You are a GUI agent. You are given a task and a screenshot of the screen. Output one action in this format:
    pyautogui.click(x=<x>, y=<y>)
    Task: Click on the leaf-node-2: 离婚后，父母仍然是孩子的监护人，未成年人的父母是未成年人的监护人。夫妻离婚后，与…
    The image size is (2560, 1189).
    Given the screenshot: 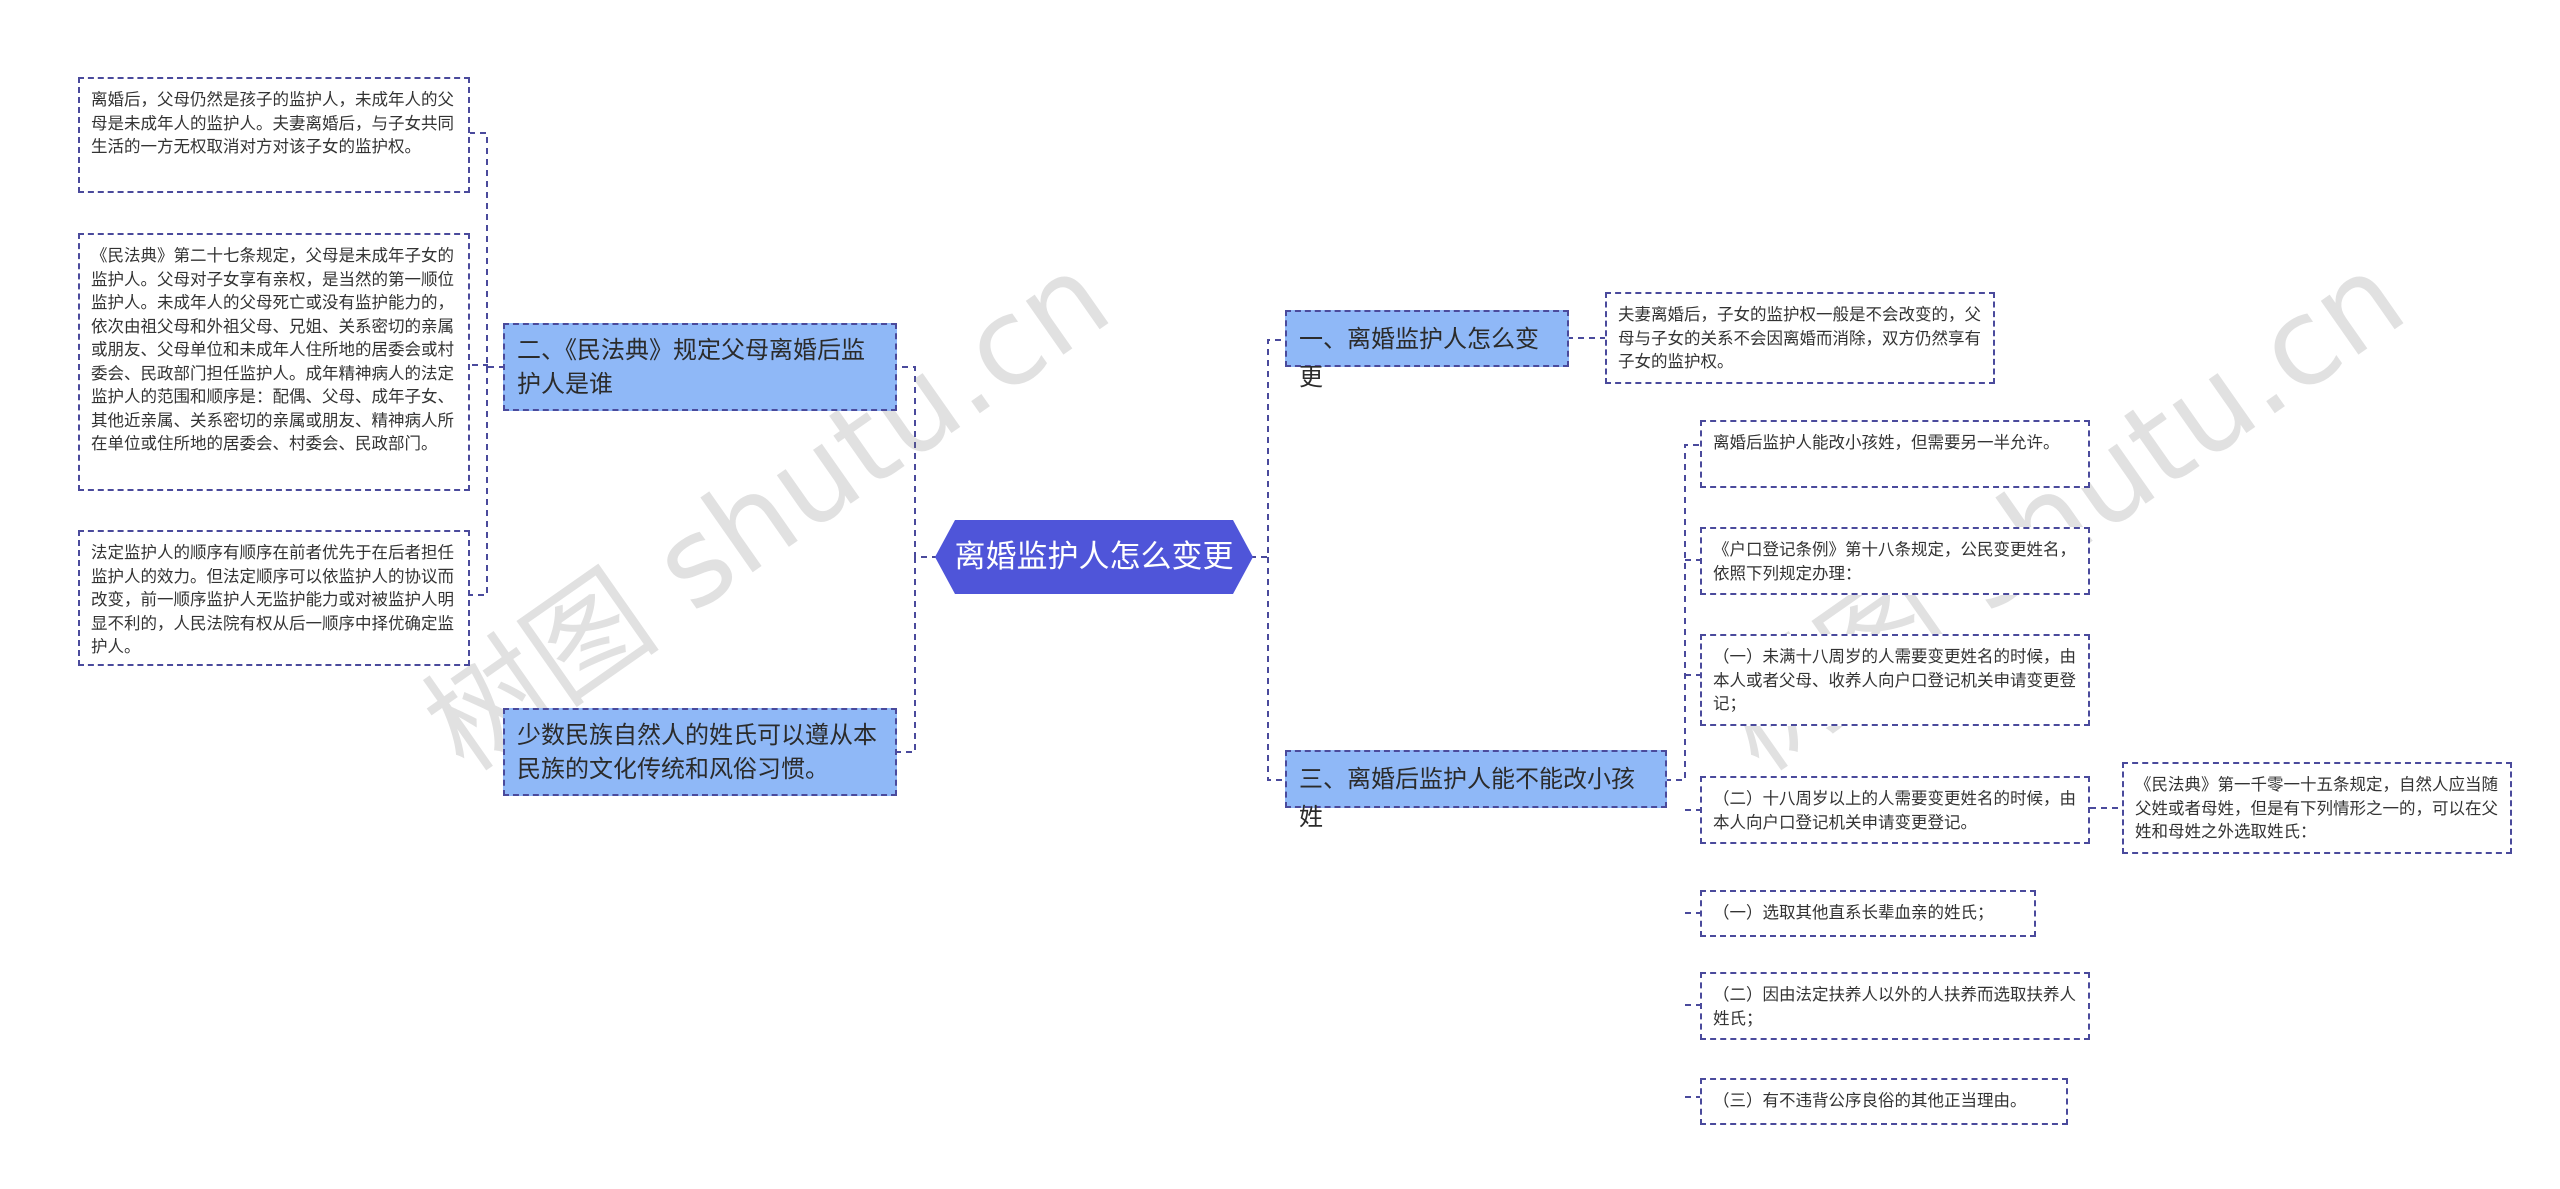 What is the action you would take?
    pyautogui.click(x=274, y=135)
    